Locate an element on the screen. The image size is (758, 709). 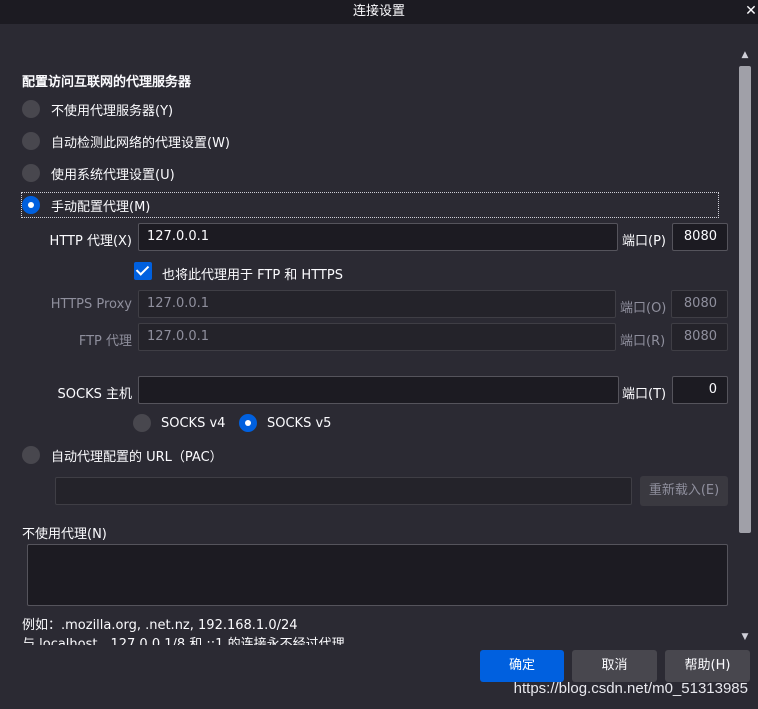
dialog-title: 连接设置 is located at coordinates (378, 11).